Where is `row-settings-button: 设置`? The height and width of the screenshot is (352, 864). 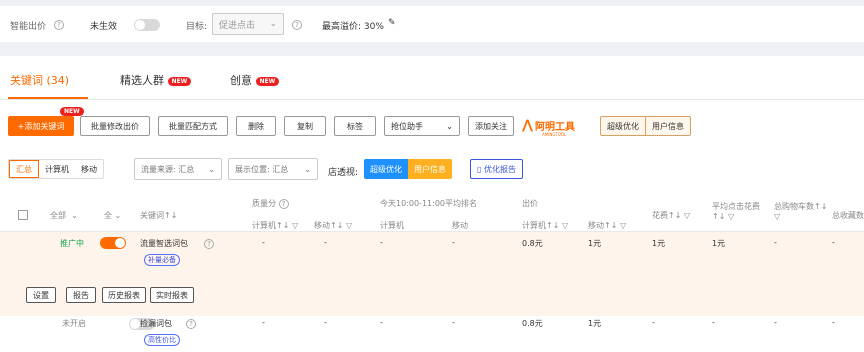
row-settings-button: 设置 is located at coordinates (41, 295).